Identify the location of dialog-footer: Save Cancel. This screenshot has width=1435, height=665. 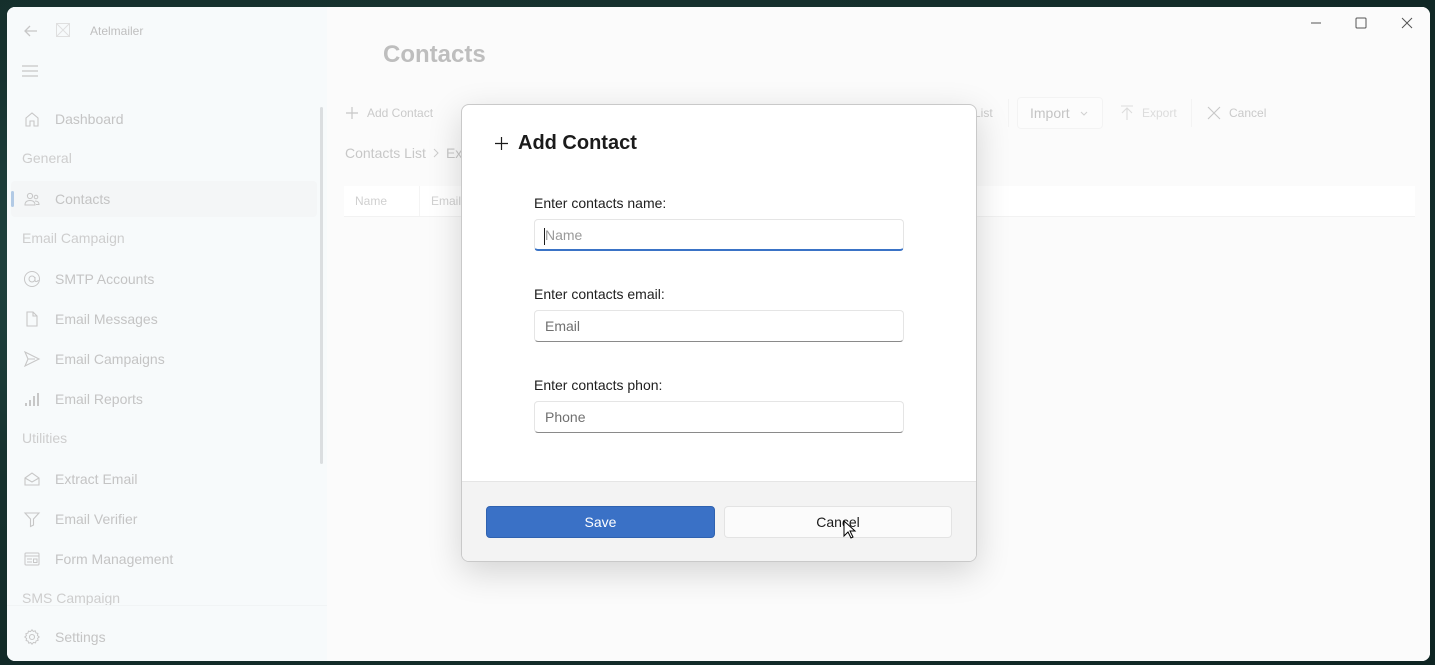
(719, 521).